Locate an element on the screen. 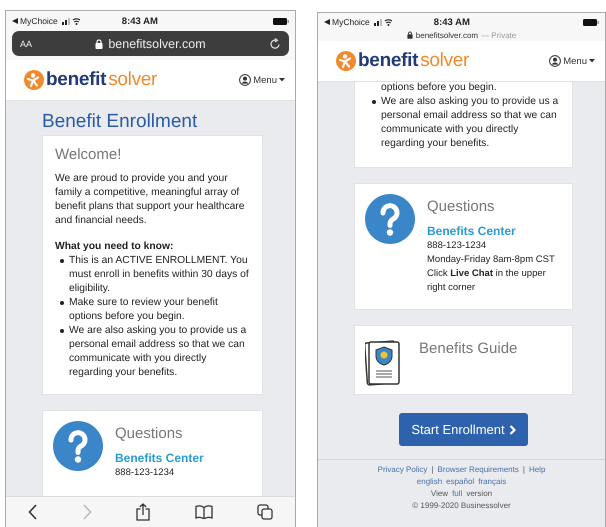 The height and width of the screenshot is (527, 606). footer-text: View is located at coordinates (439, 493).